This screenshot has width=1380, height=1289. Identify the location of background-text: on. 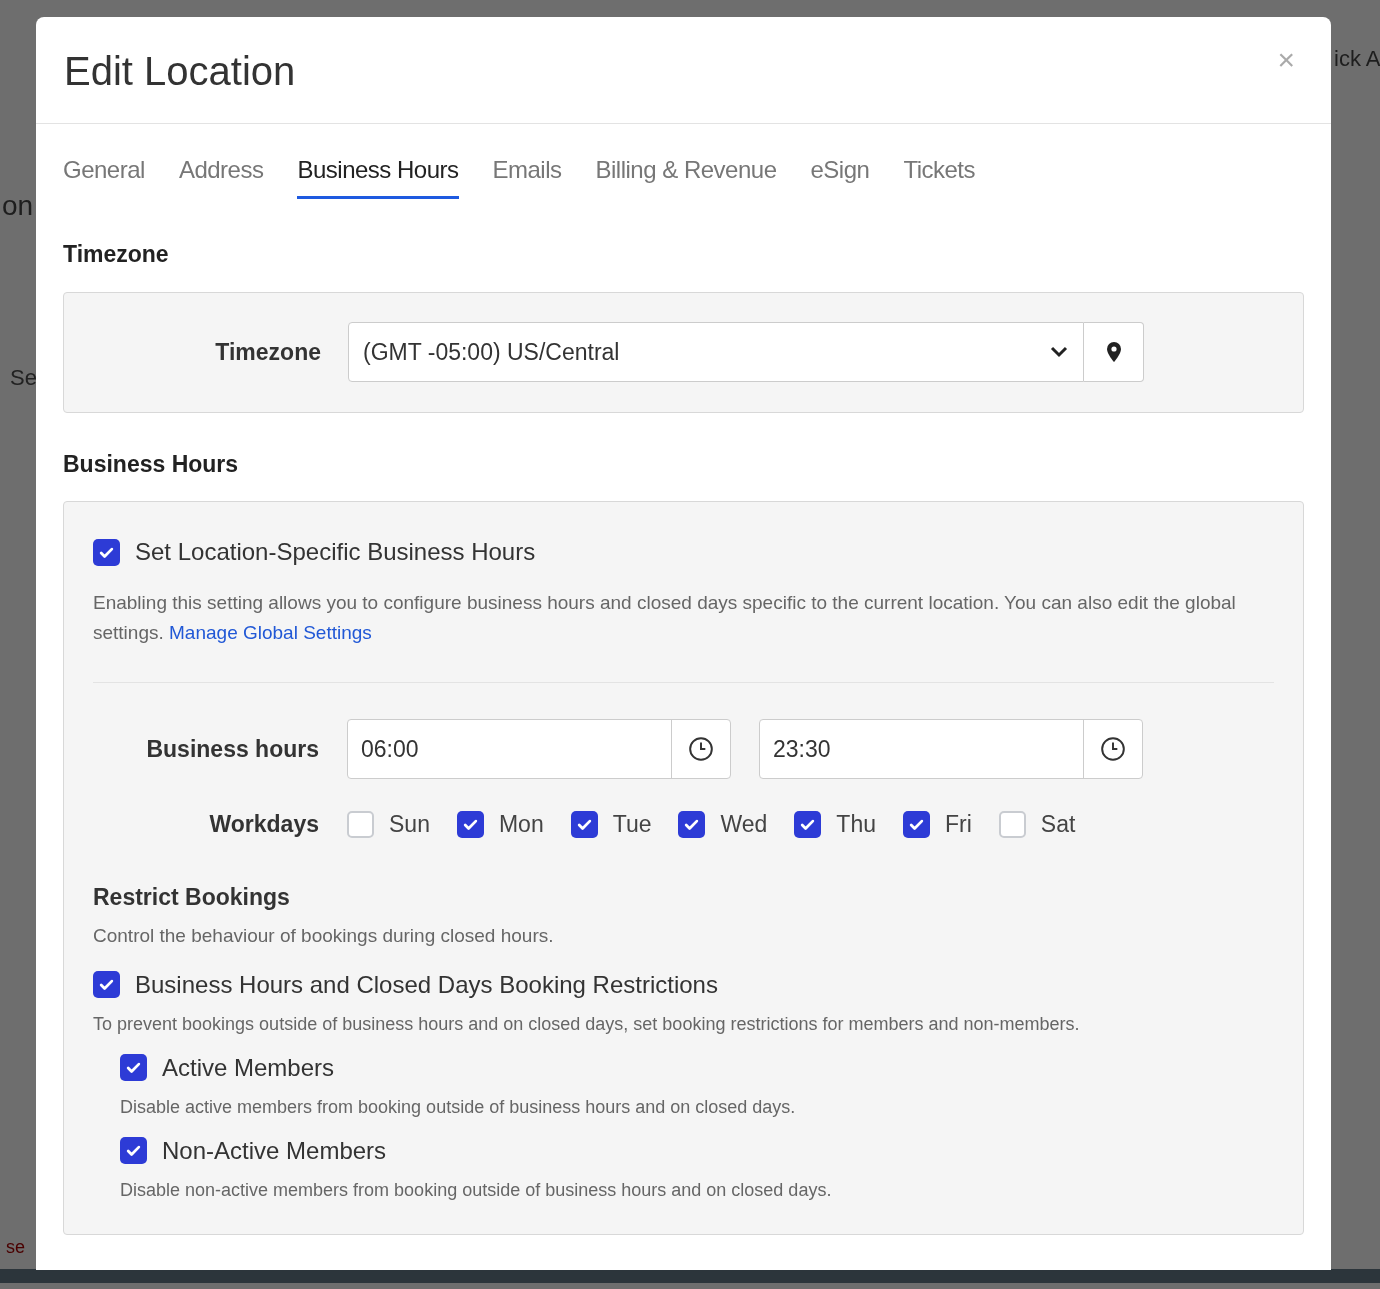
(18, 206).